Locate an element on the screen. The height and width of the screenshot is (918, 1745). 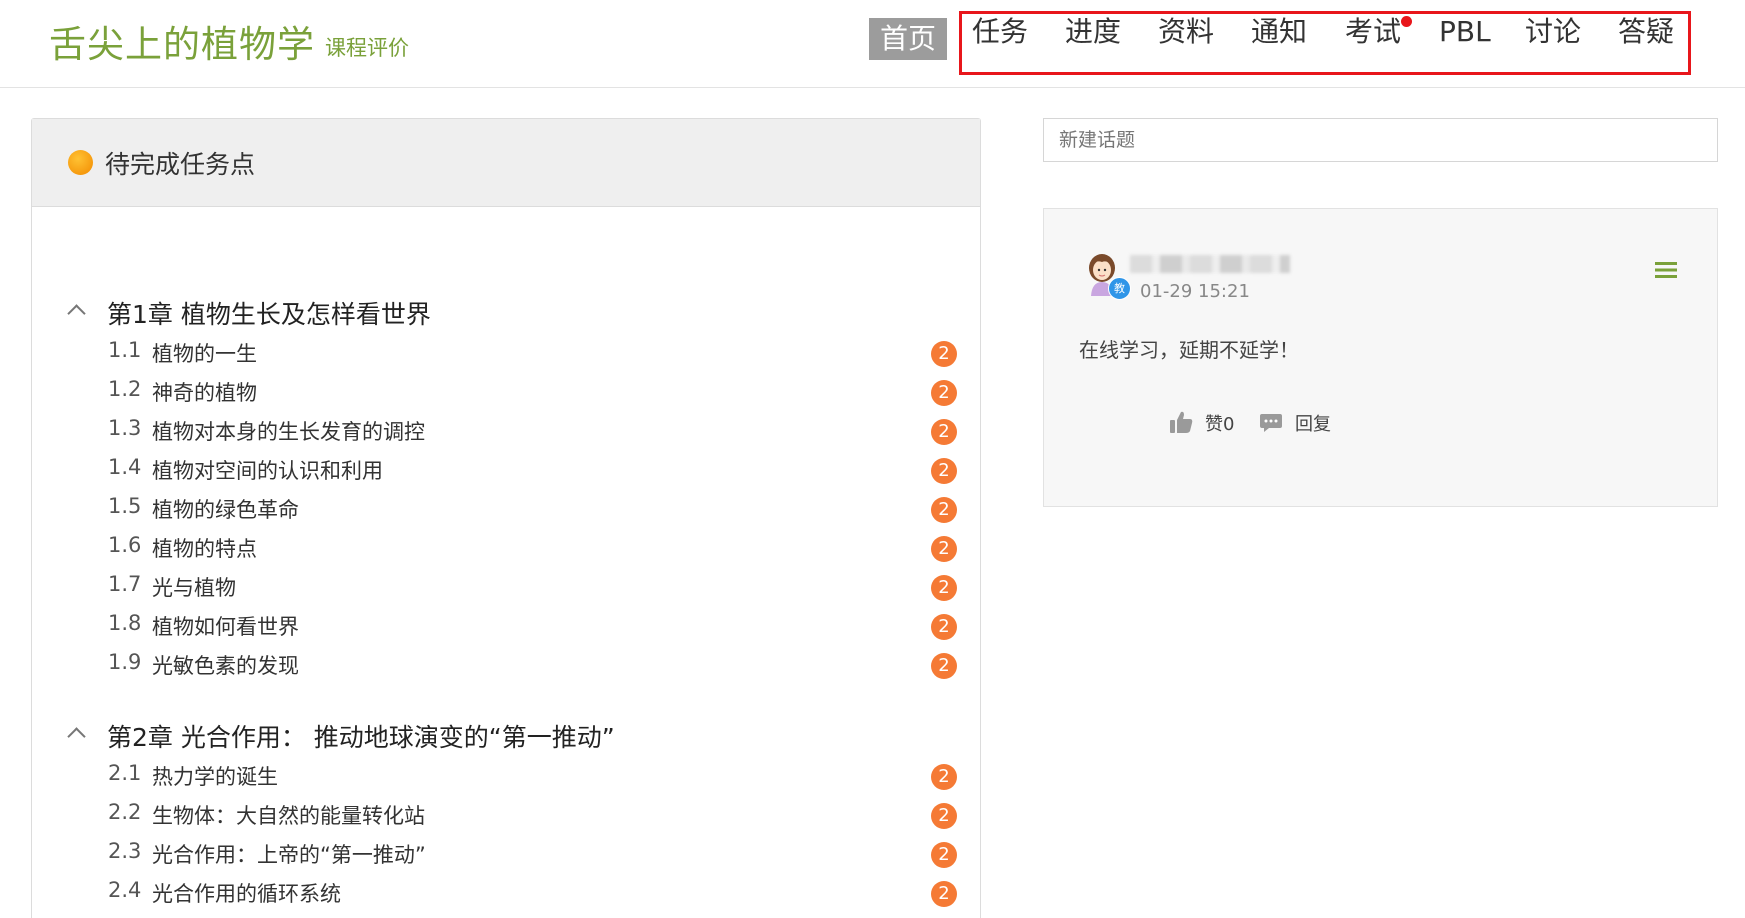
username-blurred is located at coordinates (1210, 264).